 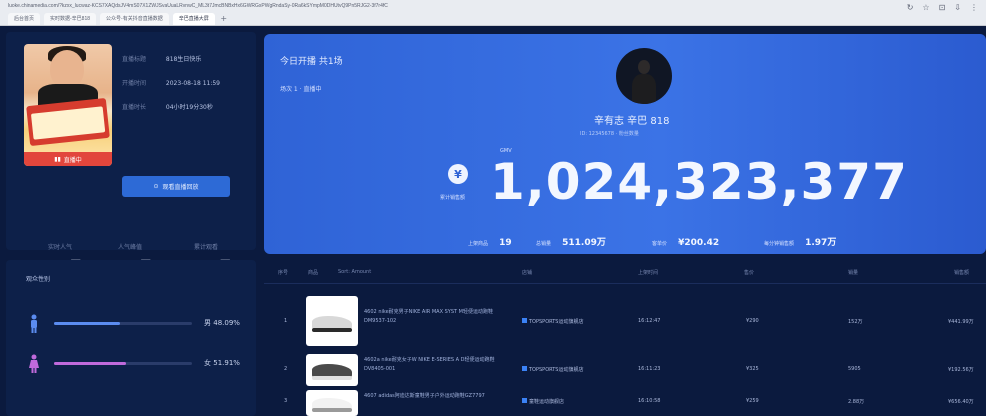 I want to click on tab-strip: 后台首页 实时数据-辛巴818 公众号-有关抖音直播数据 辛巴直播大屏 +, so click(x=118, y=19).